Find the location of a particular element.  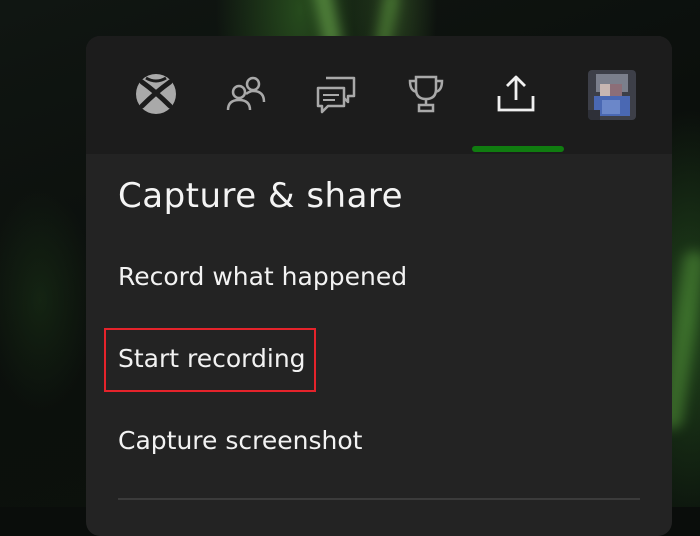

people-icon is located at coordinates (246, 93).